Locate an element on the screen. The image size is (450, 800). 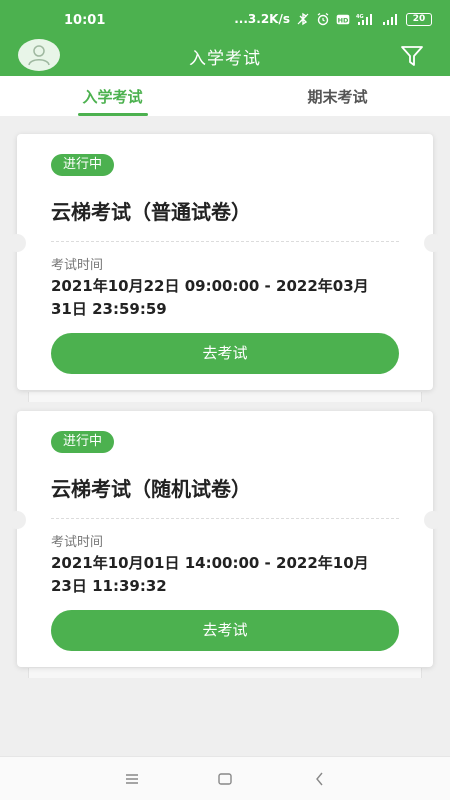
signal-4g-icon: 4G is located at coordinates (364, 19).